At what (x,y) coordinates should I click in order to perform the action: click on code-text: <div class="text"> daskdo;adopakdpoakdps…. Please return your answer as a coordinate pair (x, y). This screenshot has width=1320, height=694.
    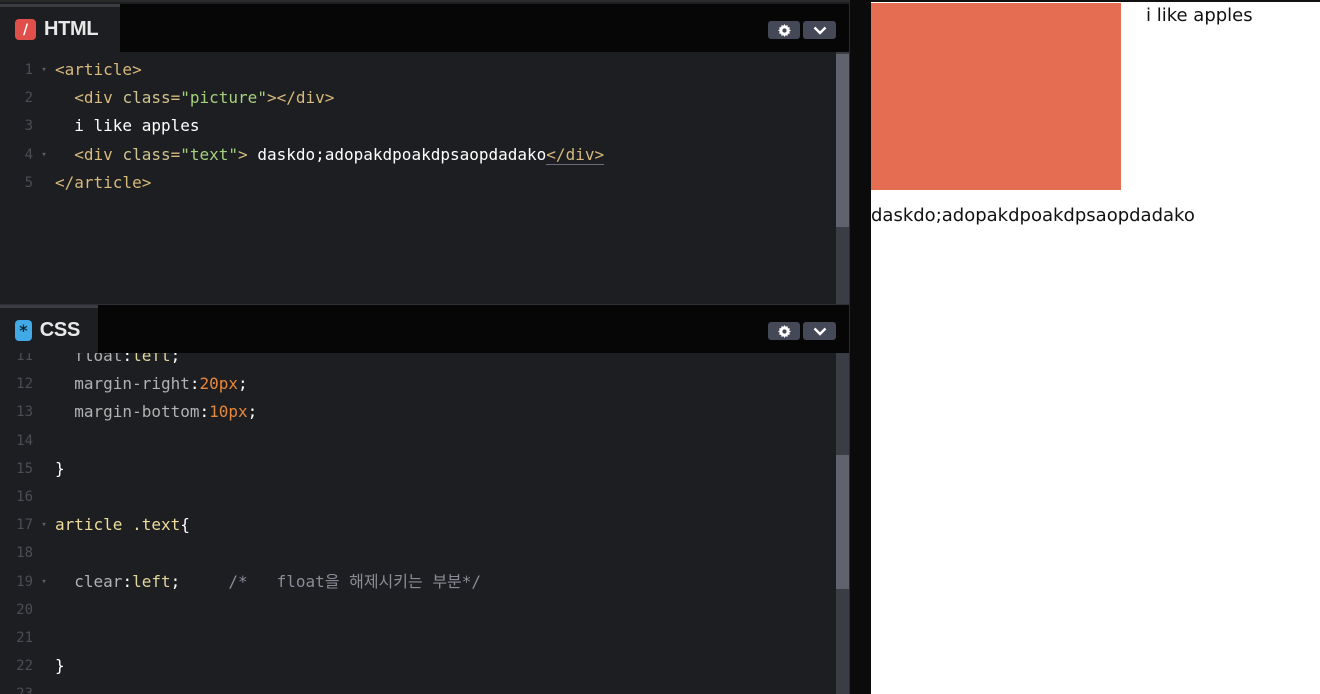
    Looking at the image, I should click on (330, 155).